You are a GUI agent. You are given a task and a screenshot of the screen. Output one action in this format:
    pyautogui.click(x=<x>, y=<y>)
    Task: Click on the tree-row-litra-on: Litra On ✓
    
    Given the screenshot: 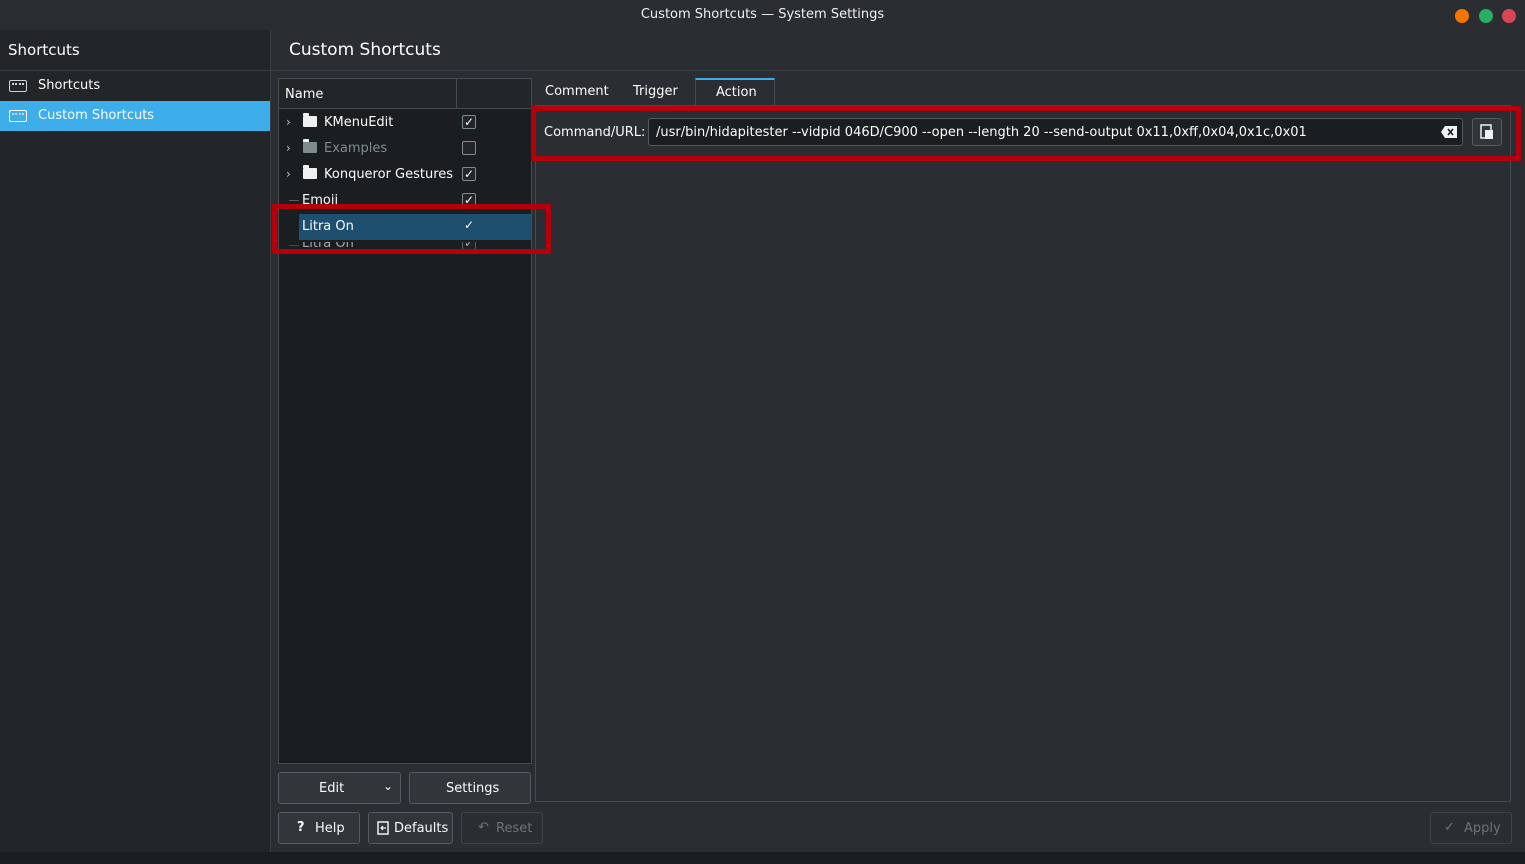 What is the action you would take?
    pyautogui.click(x=405, y=247)
    